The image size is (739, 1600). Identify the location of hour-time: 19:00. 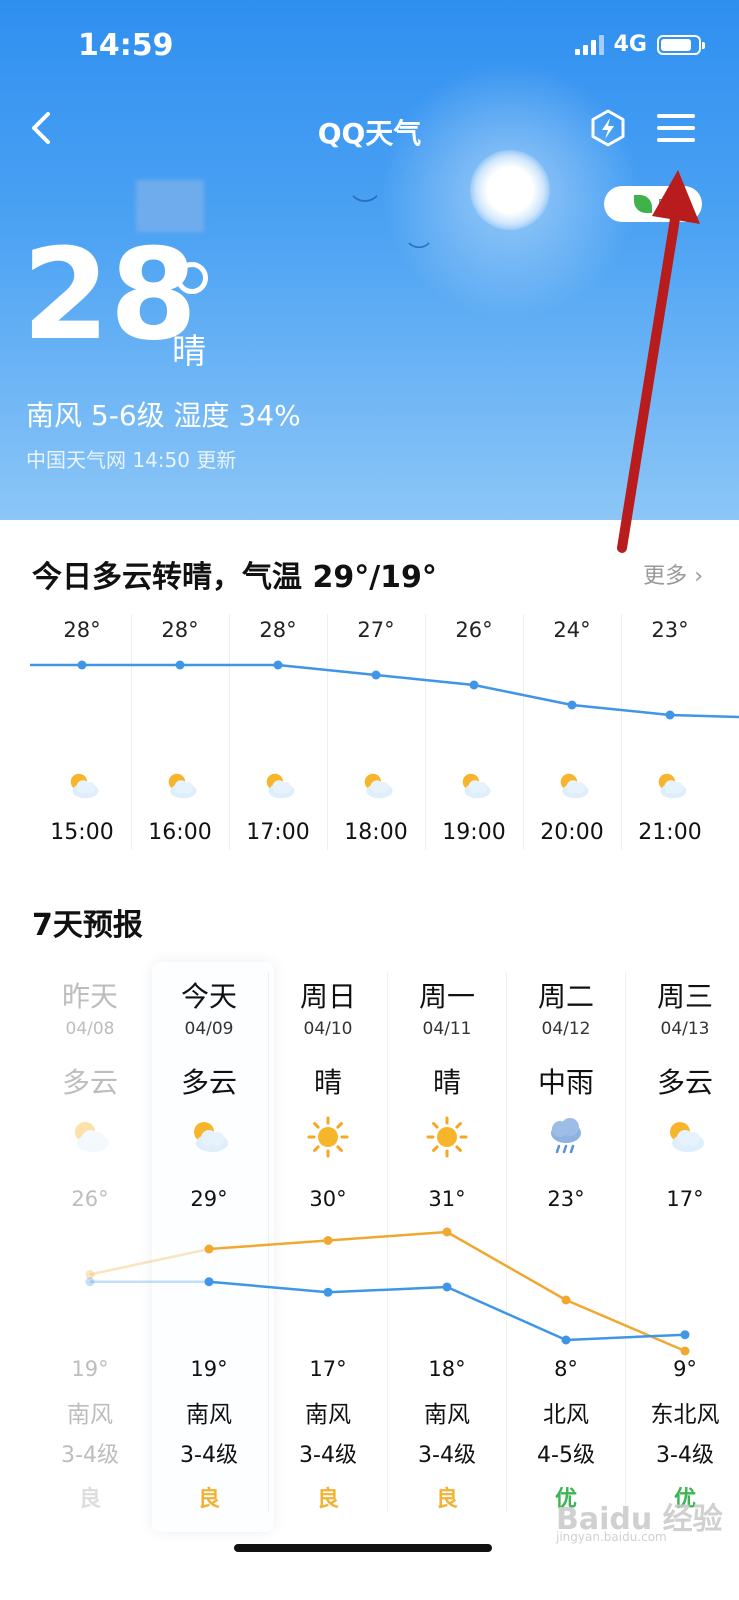
(474, 832).